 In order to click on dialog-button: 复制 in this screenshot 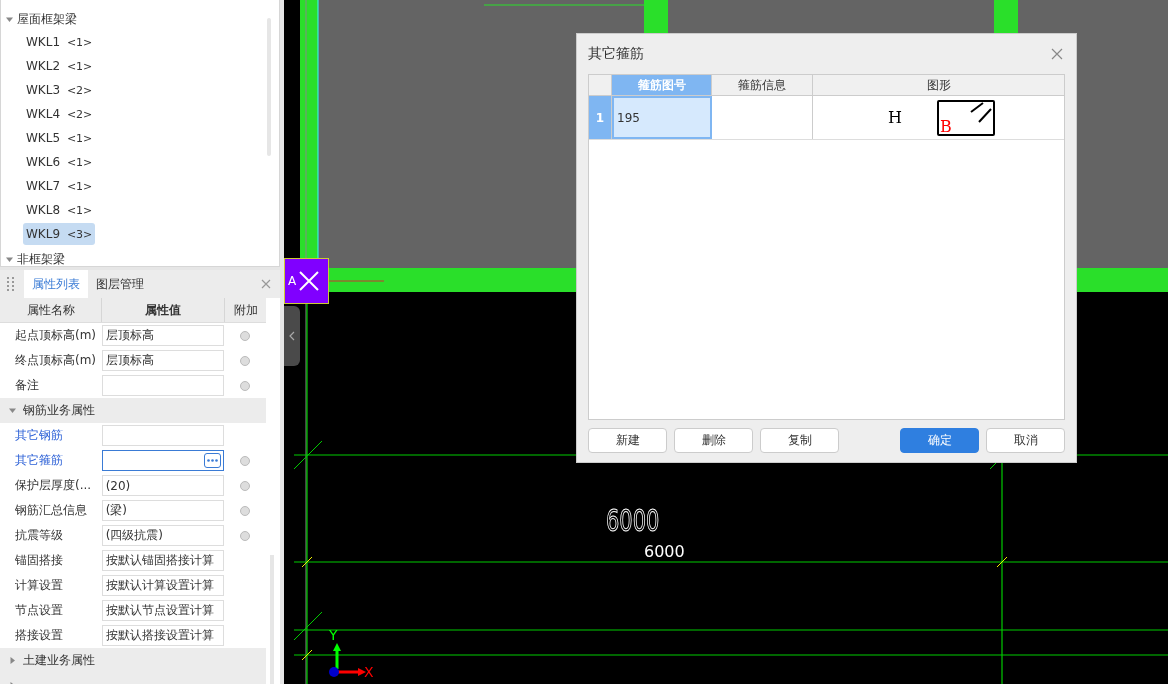, I will do `click(799, 440)`.